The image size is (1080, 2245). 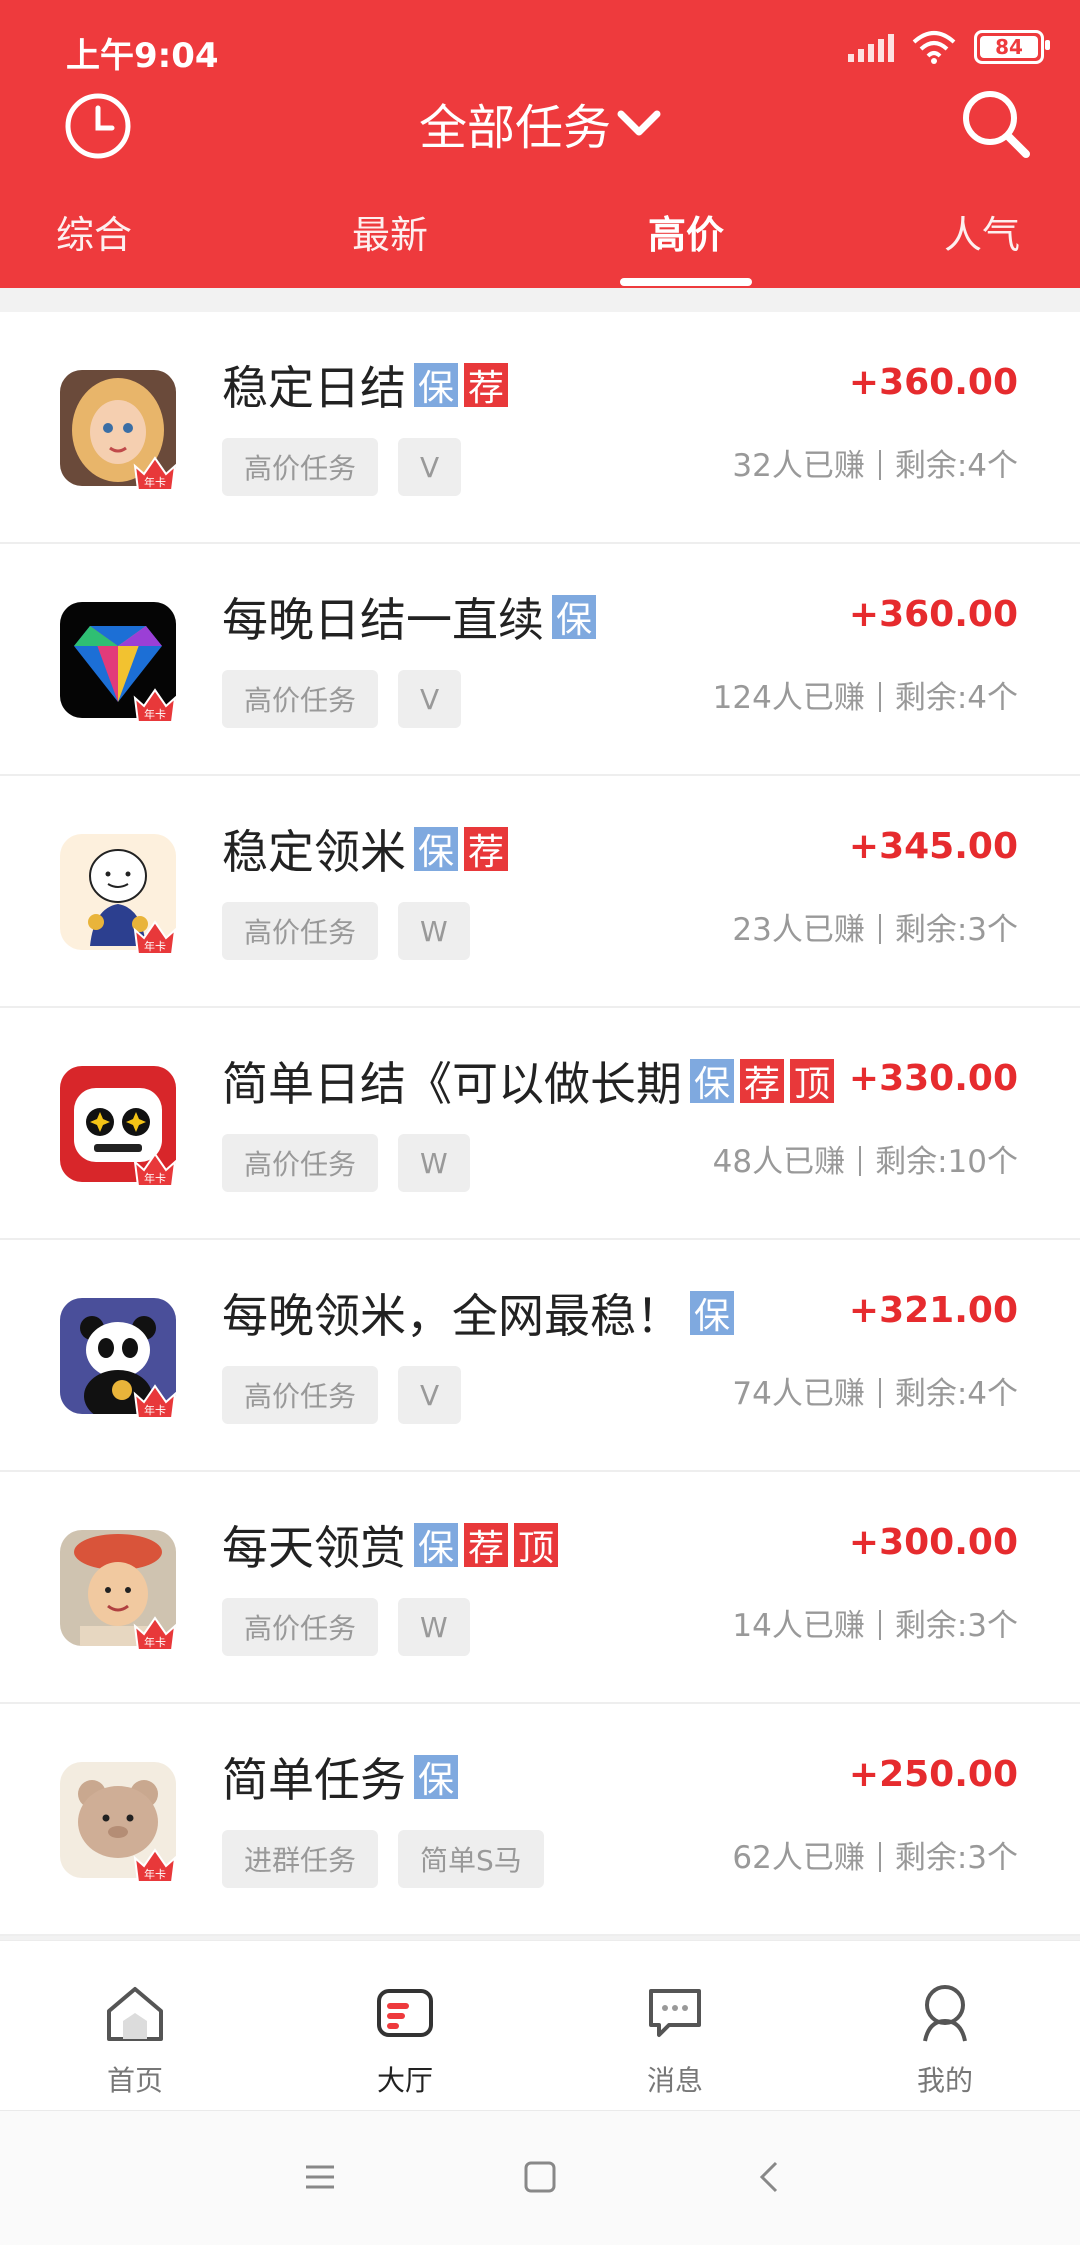 I want to click on task-title-text: 稳定日结, so click(x=314, y=388).